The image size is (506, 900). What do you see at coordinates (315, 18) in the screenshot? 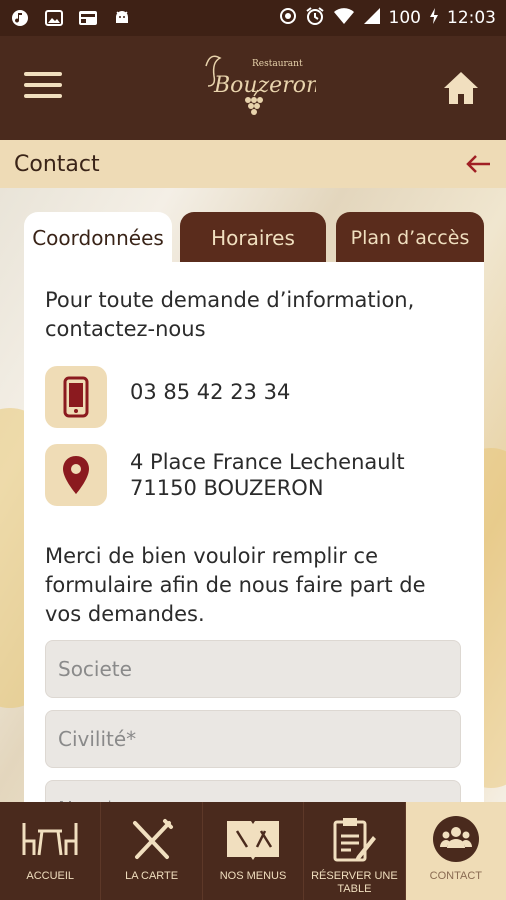
I see `alarm-icon` at bounding box center [315, 18].